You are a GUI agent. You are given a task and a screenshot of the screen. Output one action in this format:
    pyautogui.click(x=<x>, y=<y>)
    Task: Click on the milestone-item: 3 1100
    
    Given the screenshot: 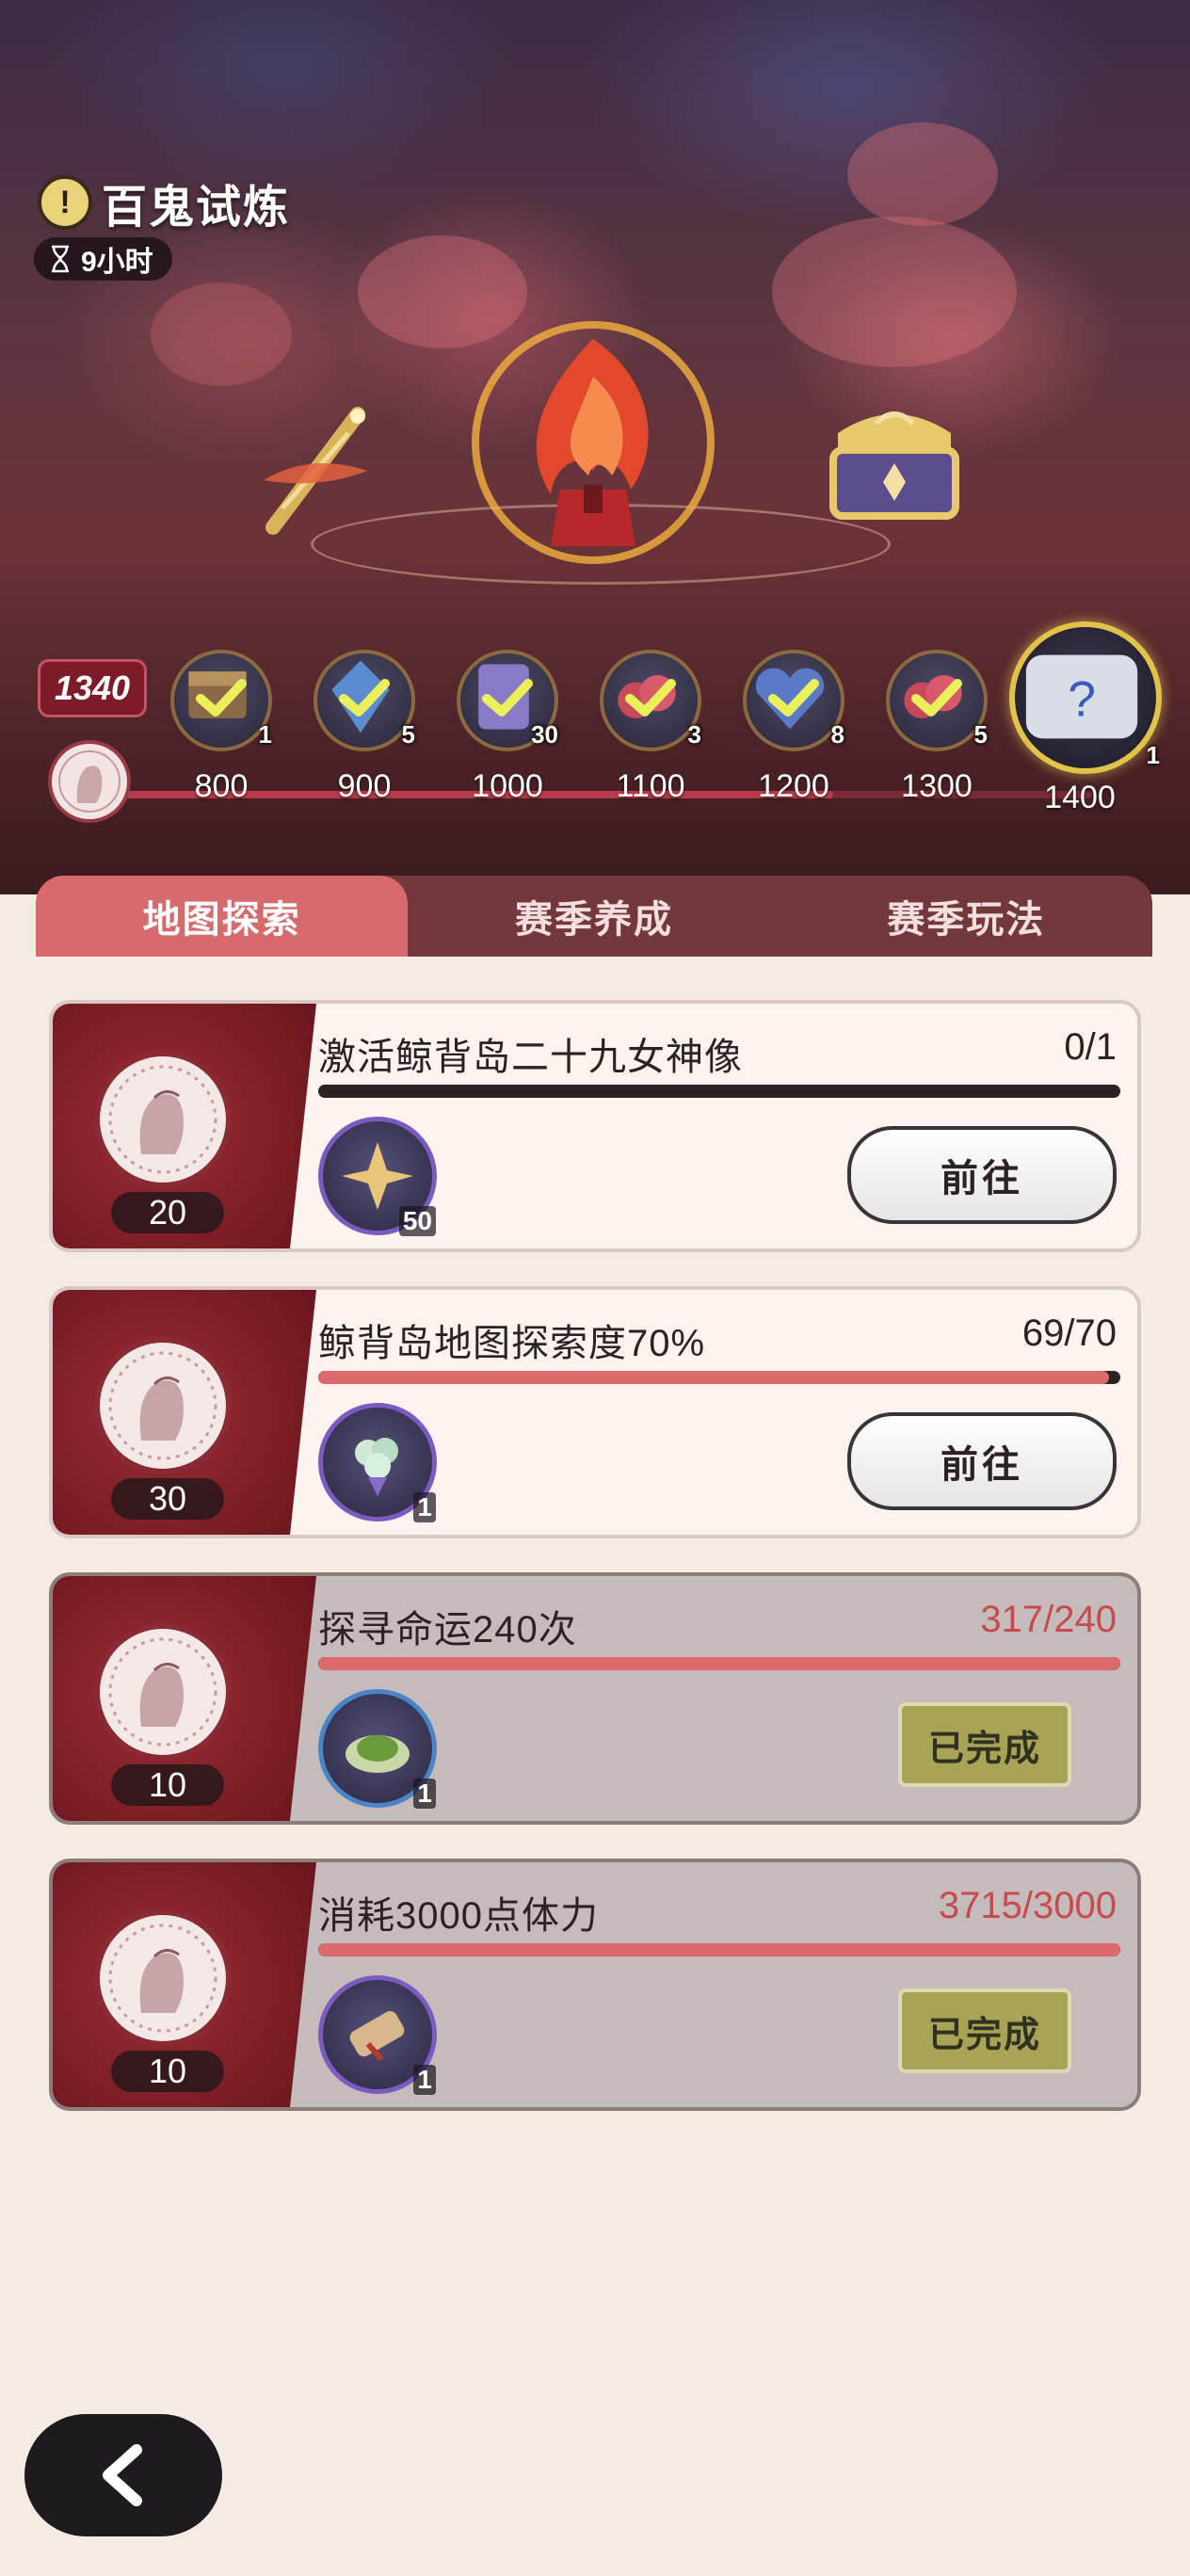 What is the action you would take?
    pyautogui.click(x=650, y=727)
    